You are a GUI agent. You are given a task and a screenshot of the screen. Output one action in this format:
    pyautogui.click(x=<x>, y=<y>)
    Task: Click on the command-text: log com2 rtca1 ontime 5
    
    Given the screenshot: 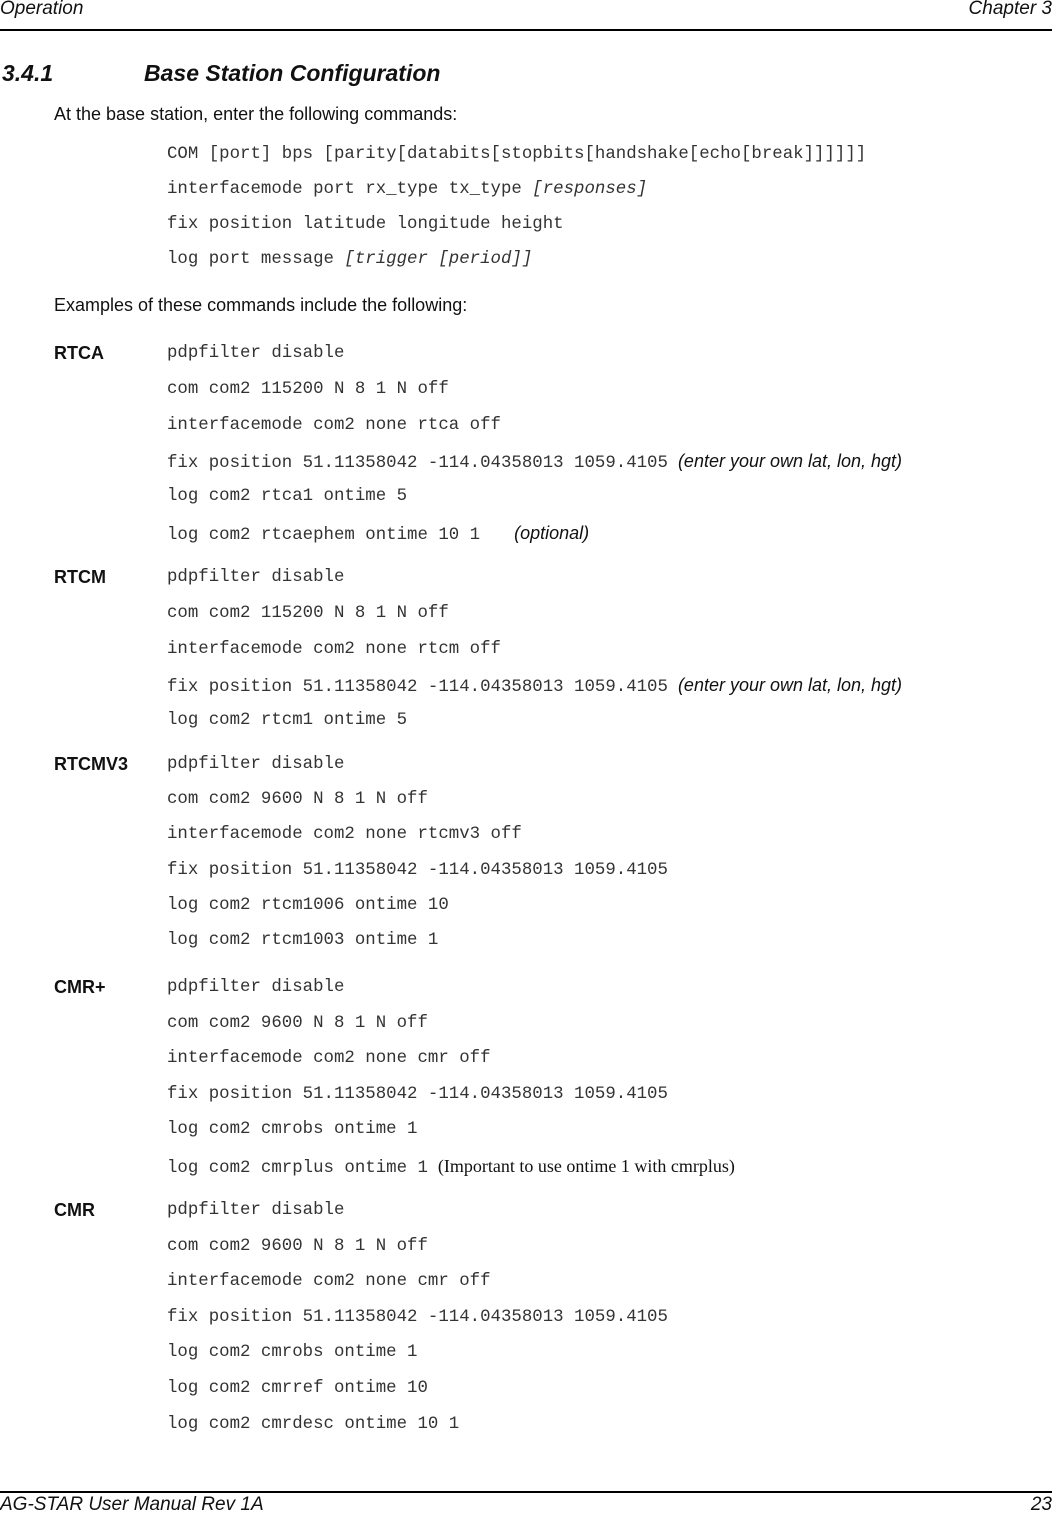 What is the action you would take?
    pyautogui.click(x=287, y=497)
    